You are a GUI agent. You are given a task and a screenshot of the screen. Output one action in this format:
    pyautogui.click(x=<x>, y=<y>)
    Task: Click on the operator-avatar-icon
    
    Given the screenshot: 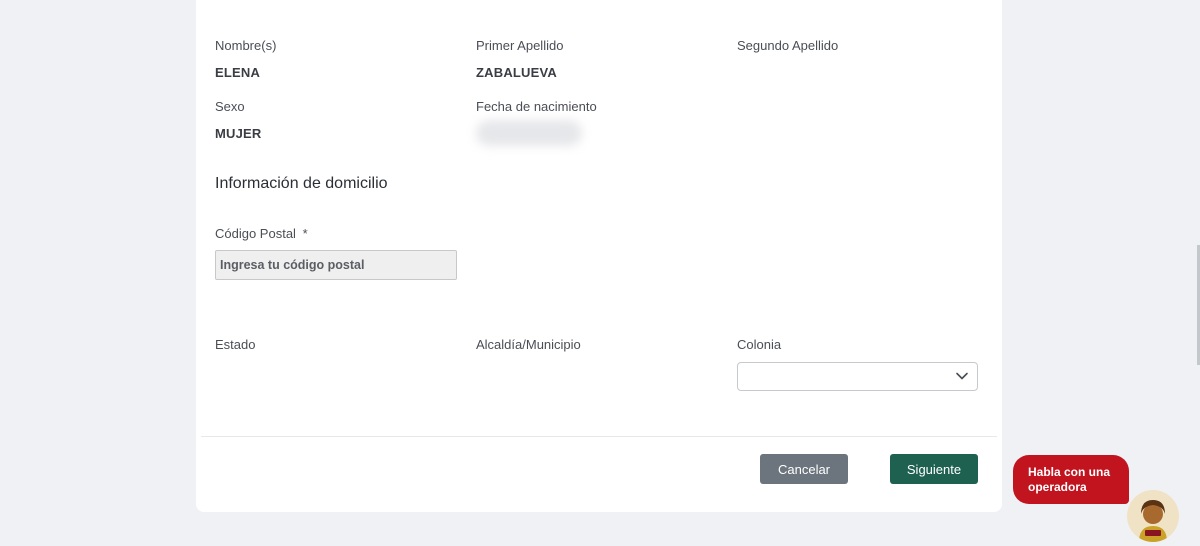 What is the action you would take?
    pyautogui.click(x=1153, y=516)
    